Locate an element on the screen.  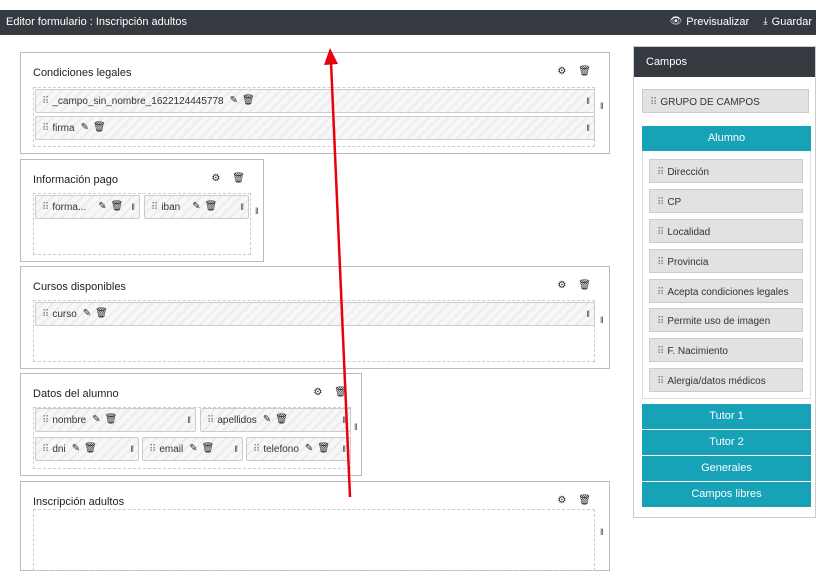
sidebar-item-direccion: ⠿ Dirección is located at coordinates (726, 171).